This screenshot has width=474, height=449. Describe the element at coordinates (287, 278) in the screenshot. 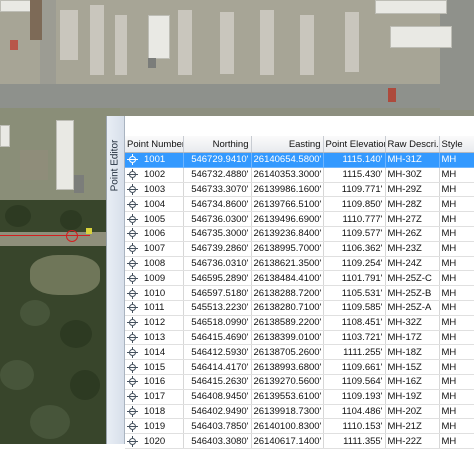

I see `easting-cell: 26138484.4100'` at that location.